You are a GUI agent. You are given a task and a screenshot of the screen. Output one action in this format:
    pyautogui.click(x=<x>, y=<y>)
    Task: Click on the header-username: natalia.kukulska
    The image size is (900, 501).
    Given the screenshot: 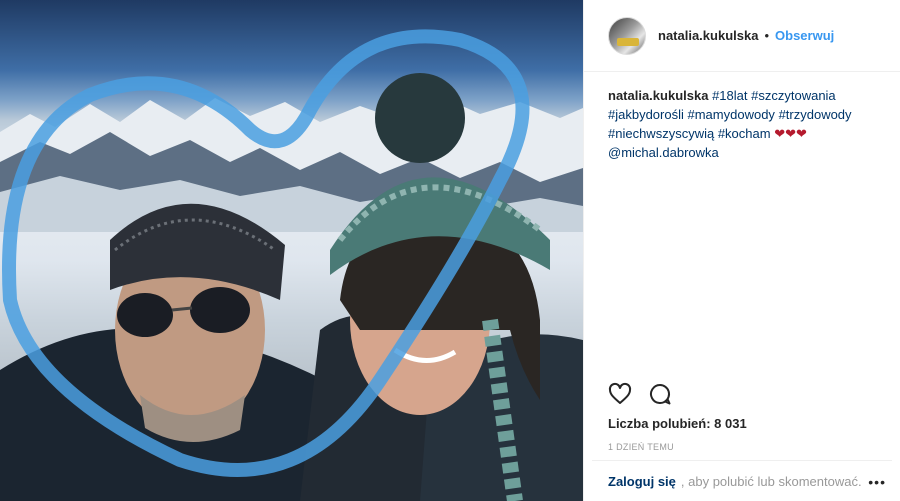 What is the action you would take?
    pyautogui.click(x=708, y=35)
    